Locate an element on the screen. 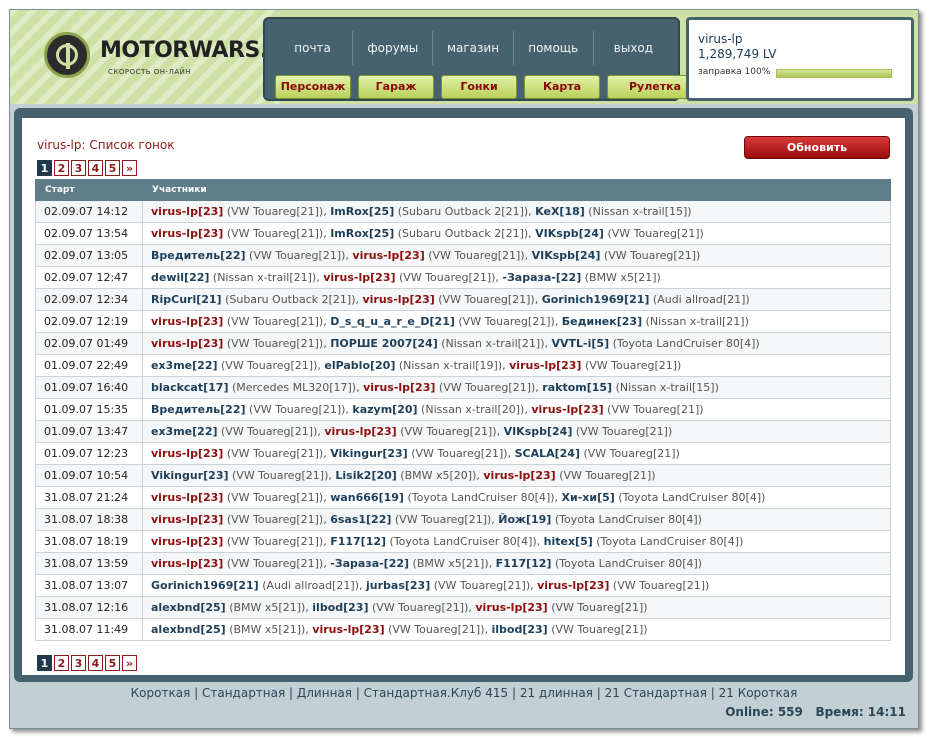 The width and height of the screenshot is (930, 737). player-car: (Audi allroad[21]), is located at coordinates (312, 585).